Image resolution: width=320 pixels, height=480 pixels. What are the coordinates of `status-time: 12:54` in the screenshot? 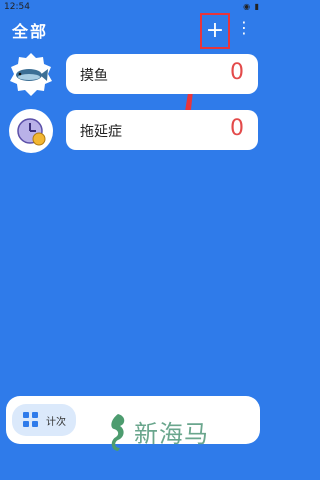 It's located at (17, 7).